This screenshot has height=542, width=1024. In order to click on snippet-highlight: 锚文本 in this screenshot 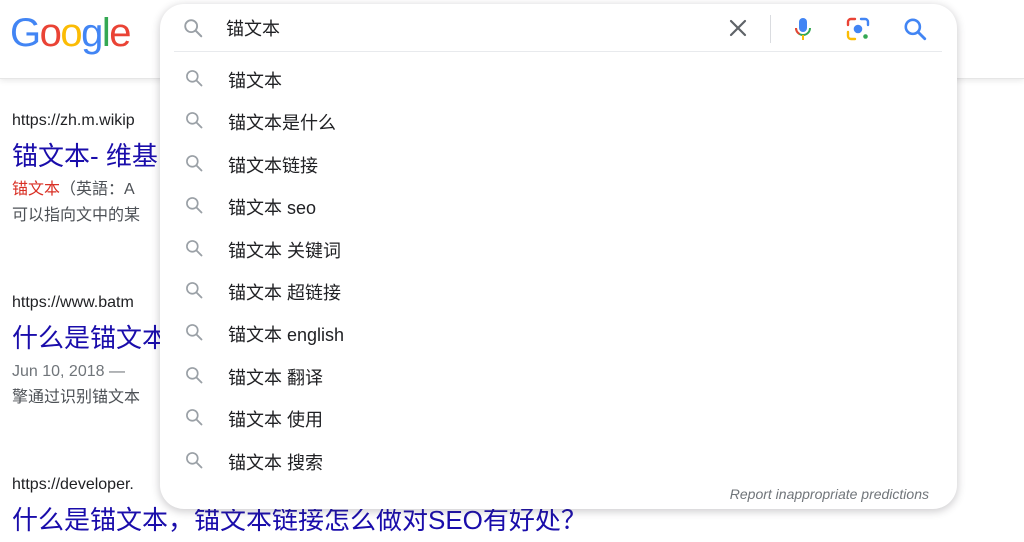, I will do `click(36, 189)`.